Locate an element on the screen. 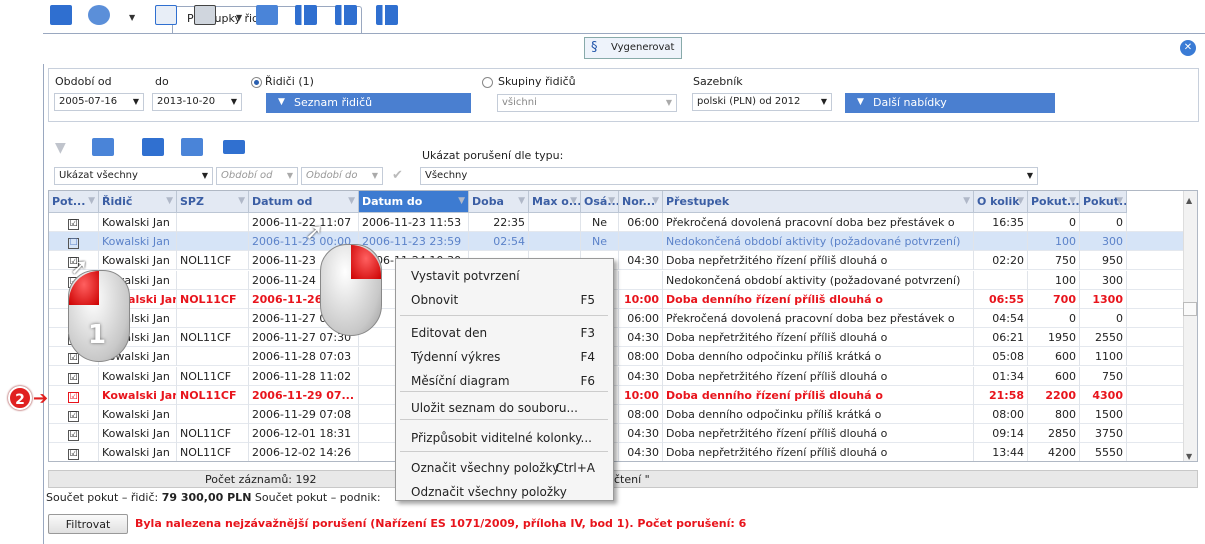 This screenshot has width=1205, height=544. generate-button: § Vygenerovat is located at coordinates (633, 48).